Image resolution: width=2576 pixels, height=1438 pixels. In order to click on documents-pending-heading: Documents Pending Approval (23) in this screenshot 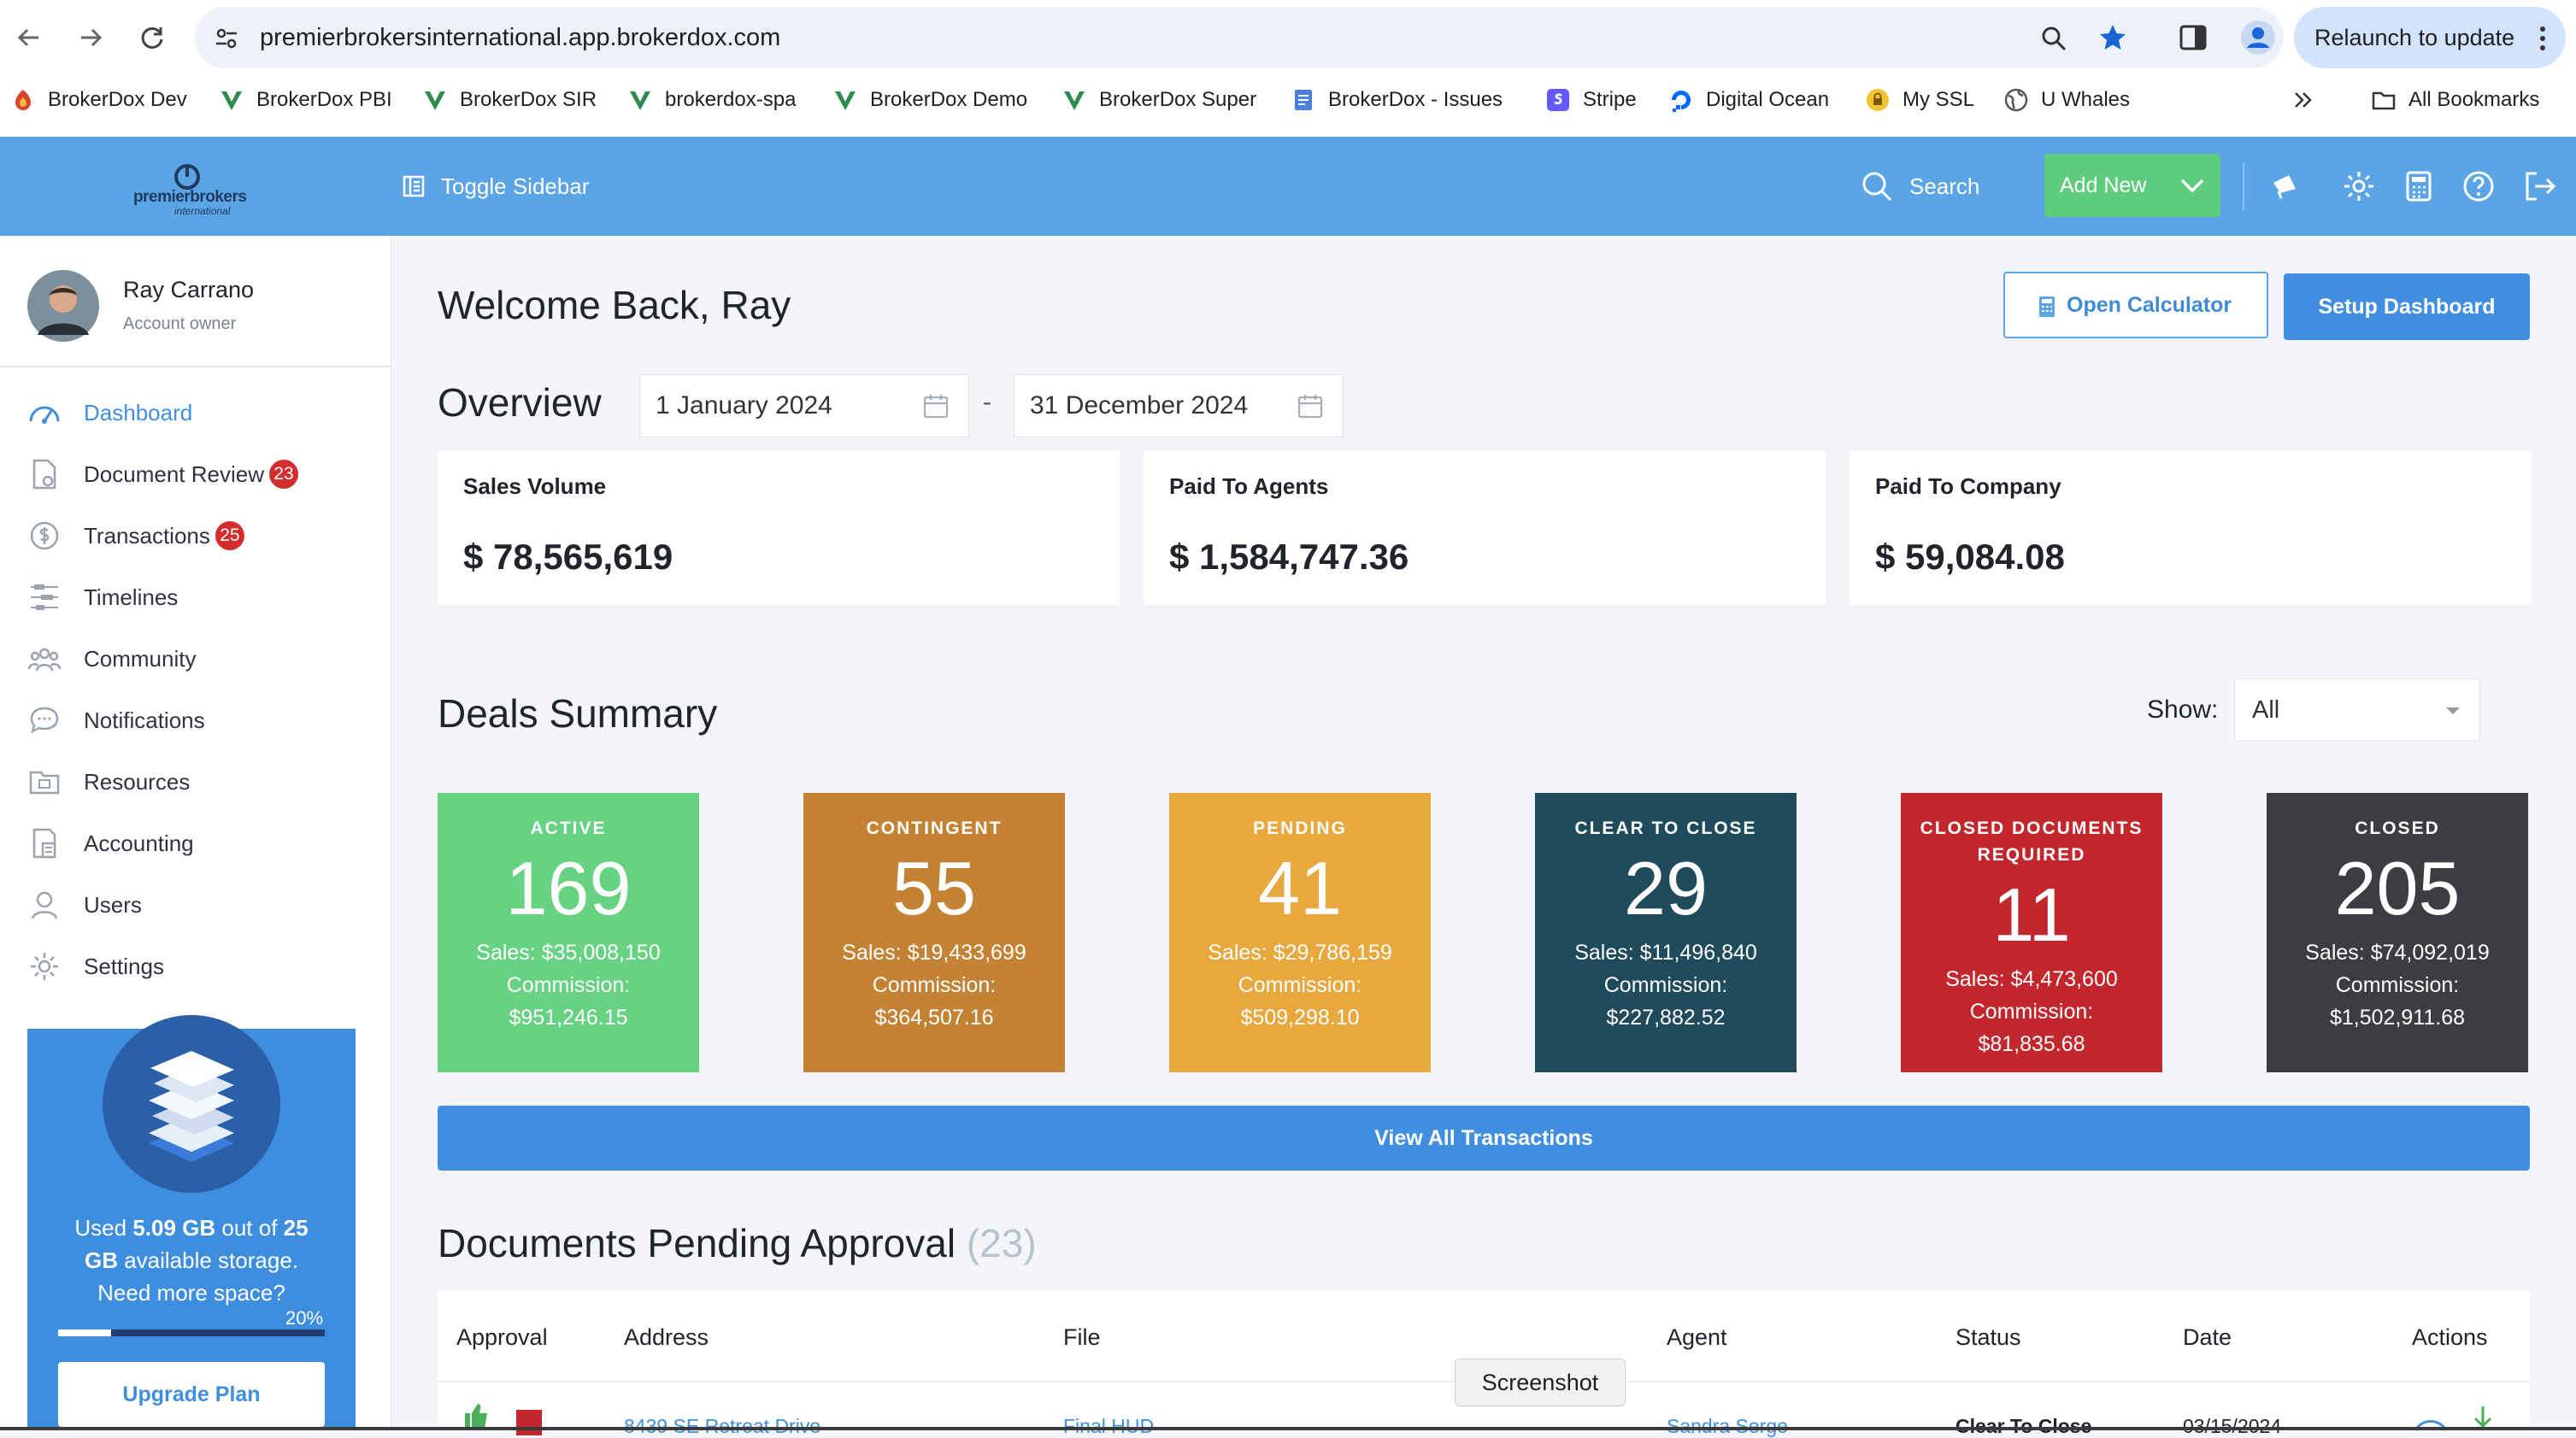, I will do `click(737, 1243)`.